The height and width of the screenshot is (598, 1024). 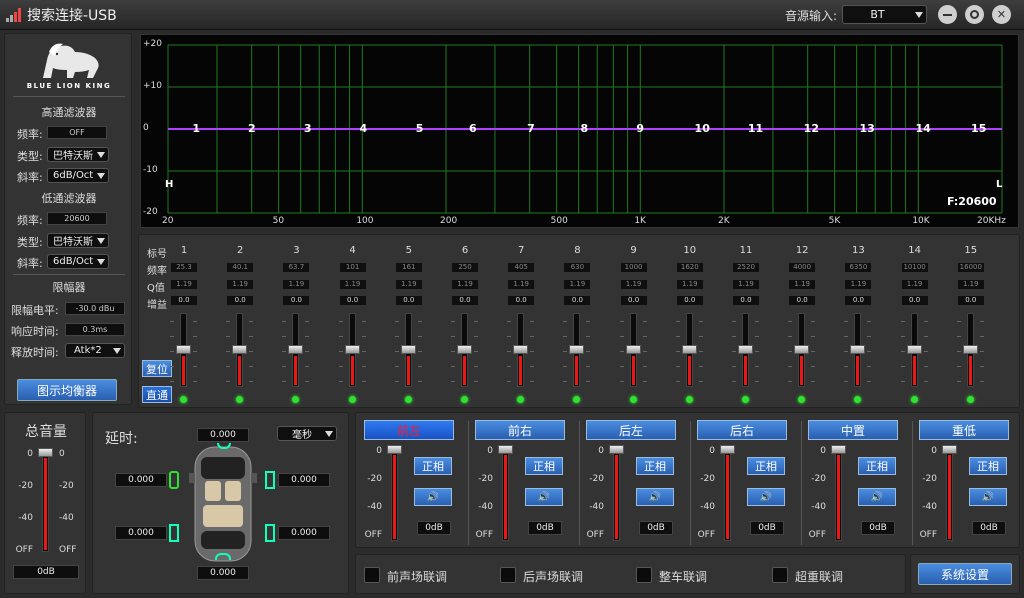 What do you see at coordinates (174, 533) in the screenshot?
I see `speaker-rear-left-icon` at bounding box center [174, 533].